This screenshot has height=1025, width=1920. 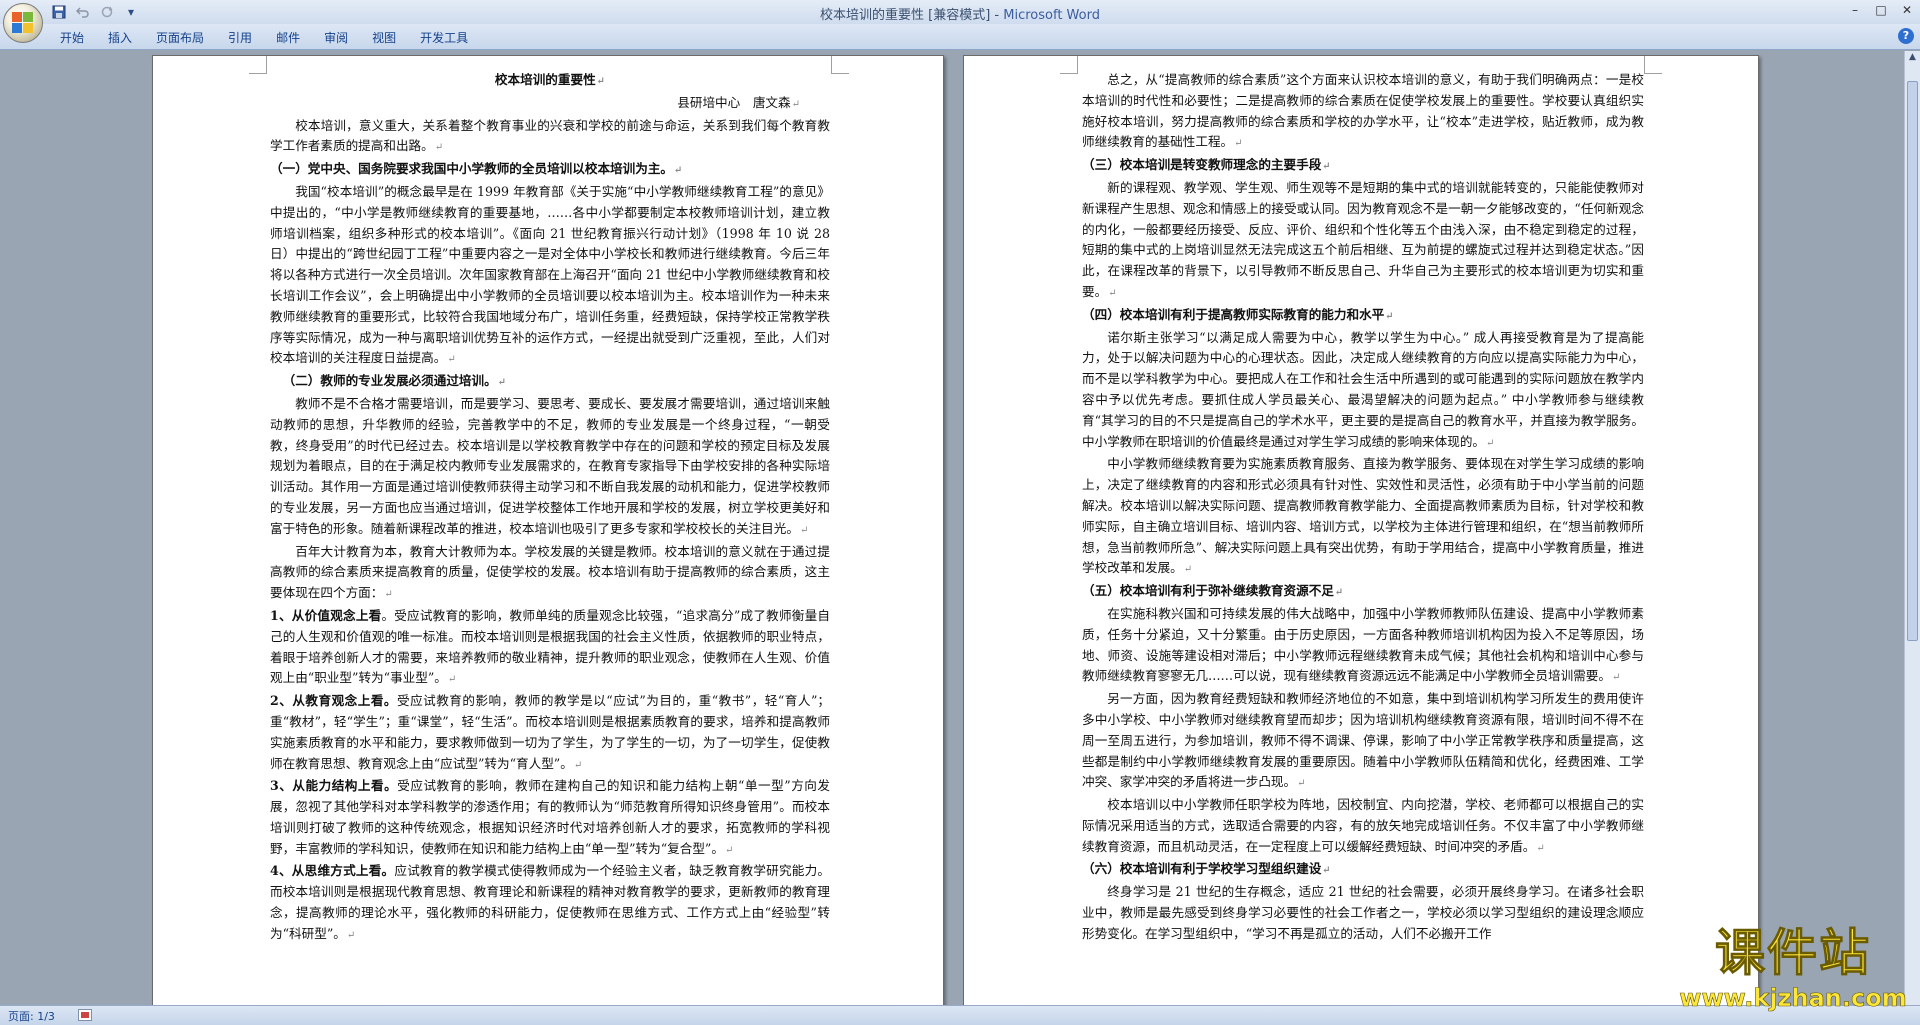 What do you see at coordinates (180, 37) in the screenshot?
I see `tab-page-layout: 页面布局` at bounding box center [180, 37].